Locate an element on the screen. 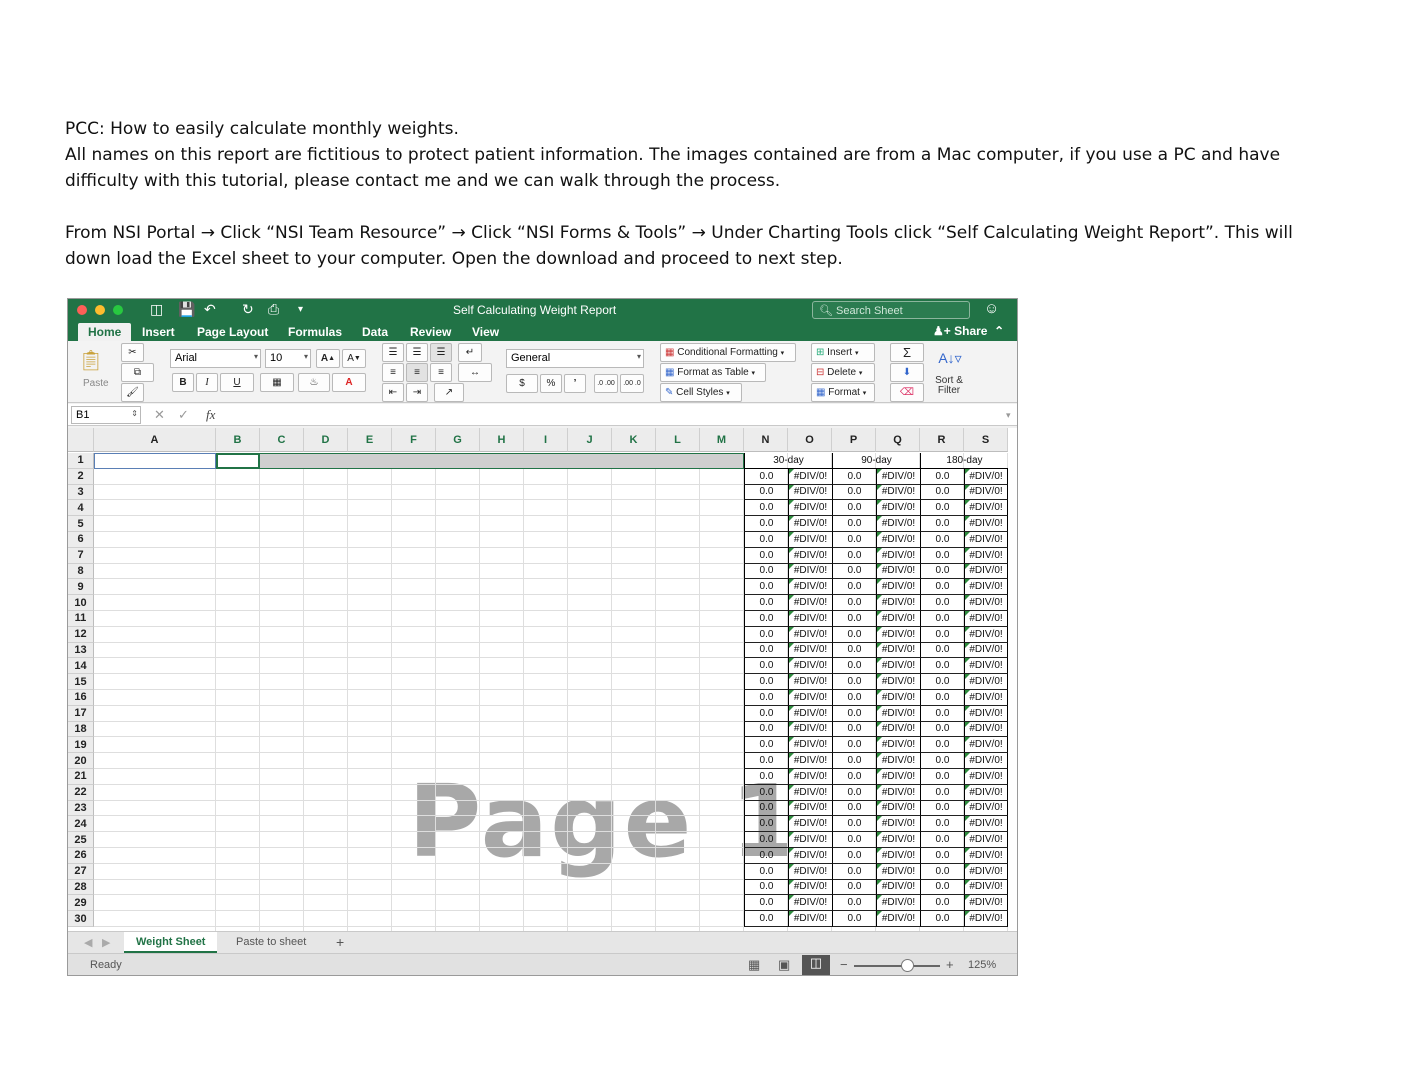  clear-eraser-icon: ⌫ is located at coordinates (907, 392).